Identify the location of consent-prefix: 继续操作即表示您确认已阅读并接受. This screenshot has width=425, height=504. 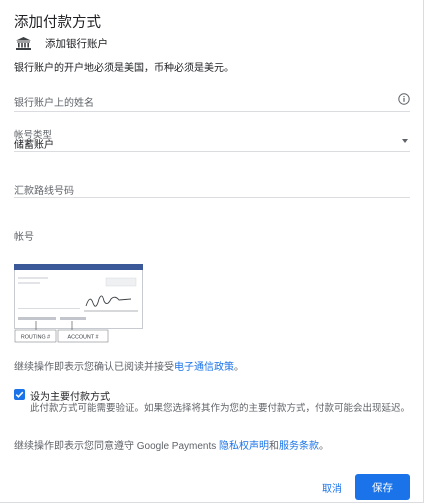
(94, 367).